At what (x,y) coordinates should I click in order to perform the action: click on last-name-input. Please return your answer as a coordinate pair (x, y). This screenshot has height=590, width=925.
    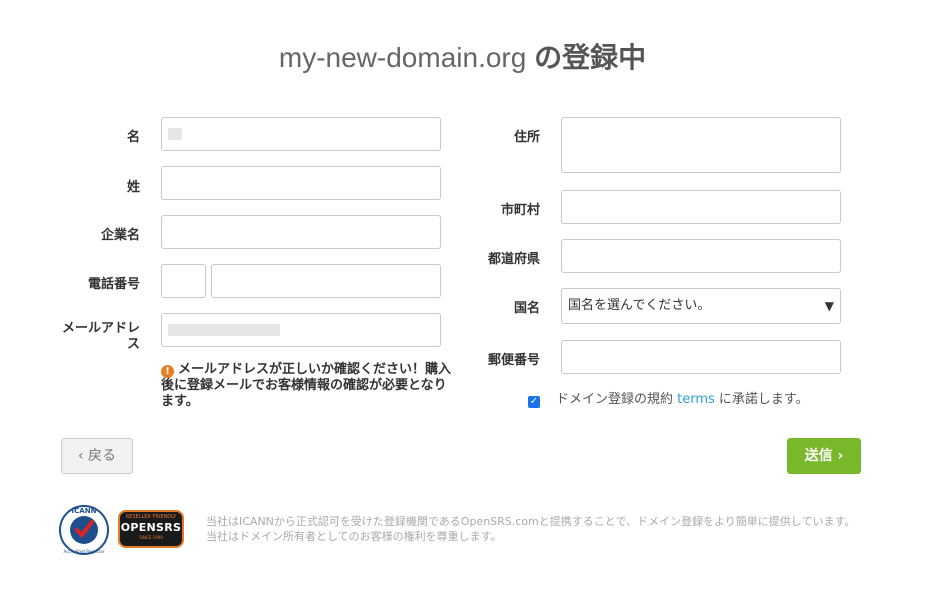
    Looking at the image, I should click on (301, 183).